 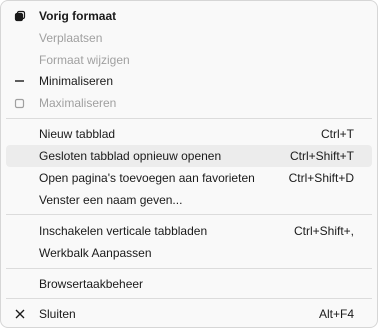 What do you see at coordinates (91, 284) in the screenshot?
I see `menu-item-label: Browsertaakbeheer` at bounding box center [91, 284].